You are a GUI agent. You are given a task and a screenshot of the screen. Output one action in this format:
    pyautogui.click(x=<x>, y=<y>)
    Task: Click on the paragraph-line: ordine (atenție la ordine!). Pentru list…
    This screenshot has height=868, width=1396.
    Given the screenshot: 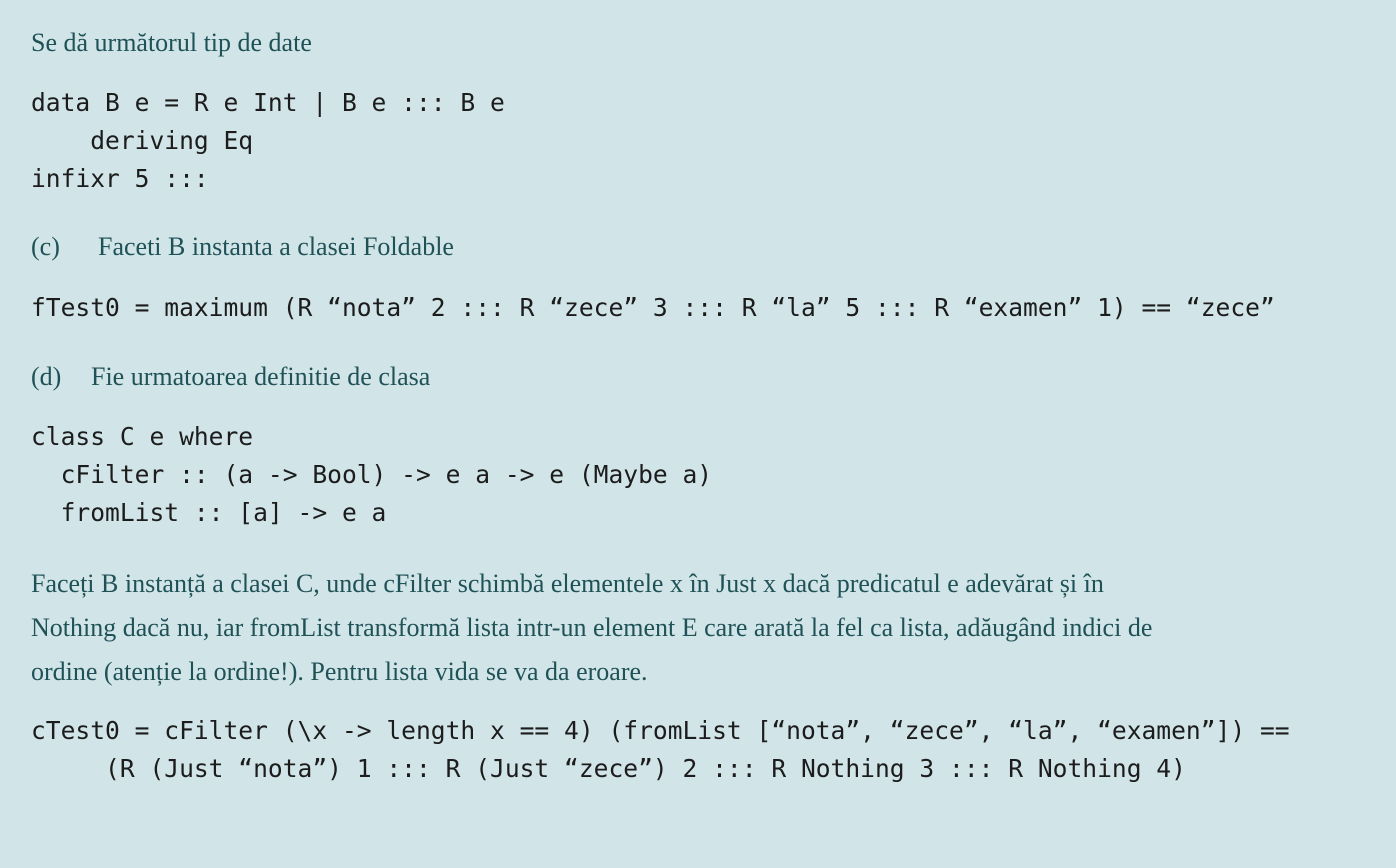 What is the action you would take?
    pyautogui.click(x=339, y=671)
    